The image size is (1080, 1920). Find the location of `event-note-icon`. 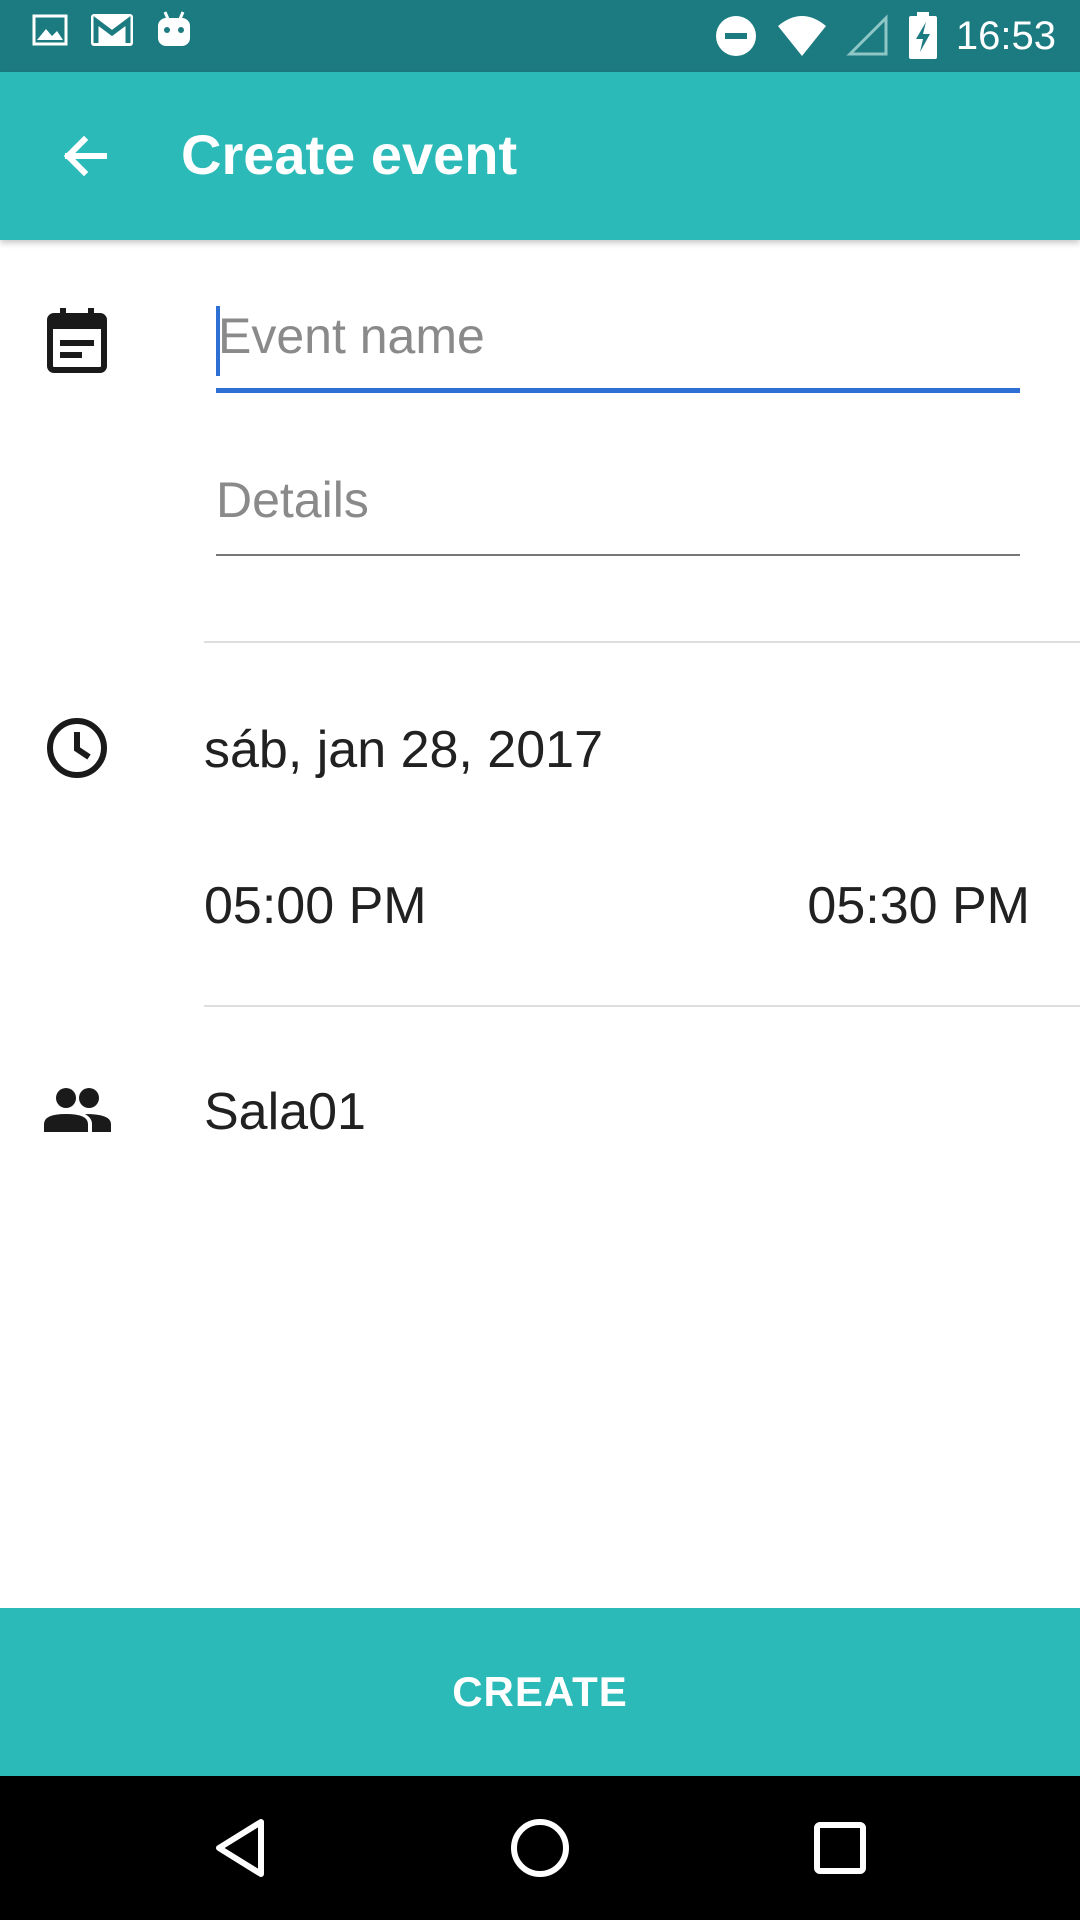

event-note-icon is located at coordinates (77, 340).